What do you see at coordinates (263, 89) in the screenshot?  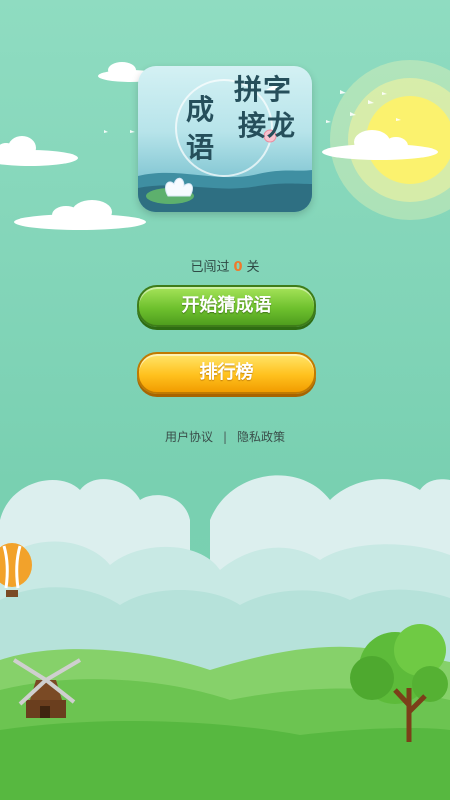 I see `logo-title-right-1: 拼字` at bounding box center [263, 89].